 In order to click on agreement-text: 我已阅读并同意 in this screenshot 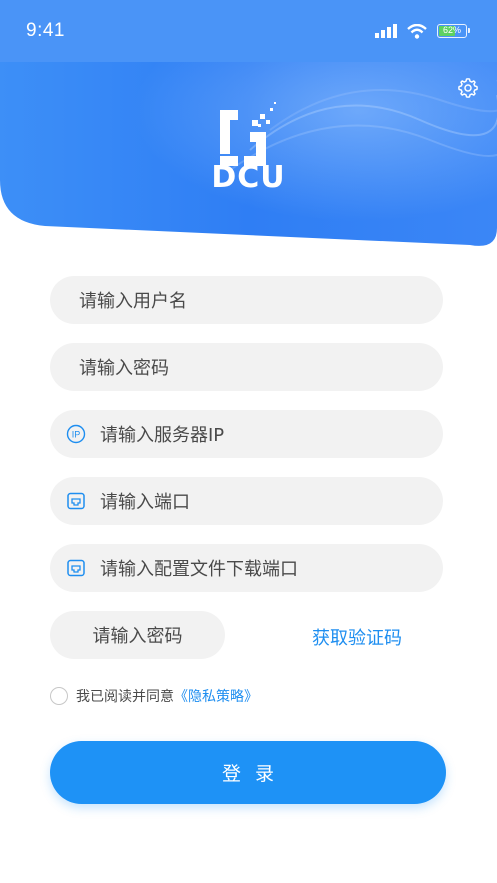, I will do `click(125, 697)`.